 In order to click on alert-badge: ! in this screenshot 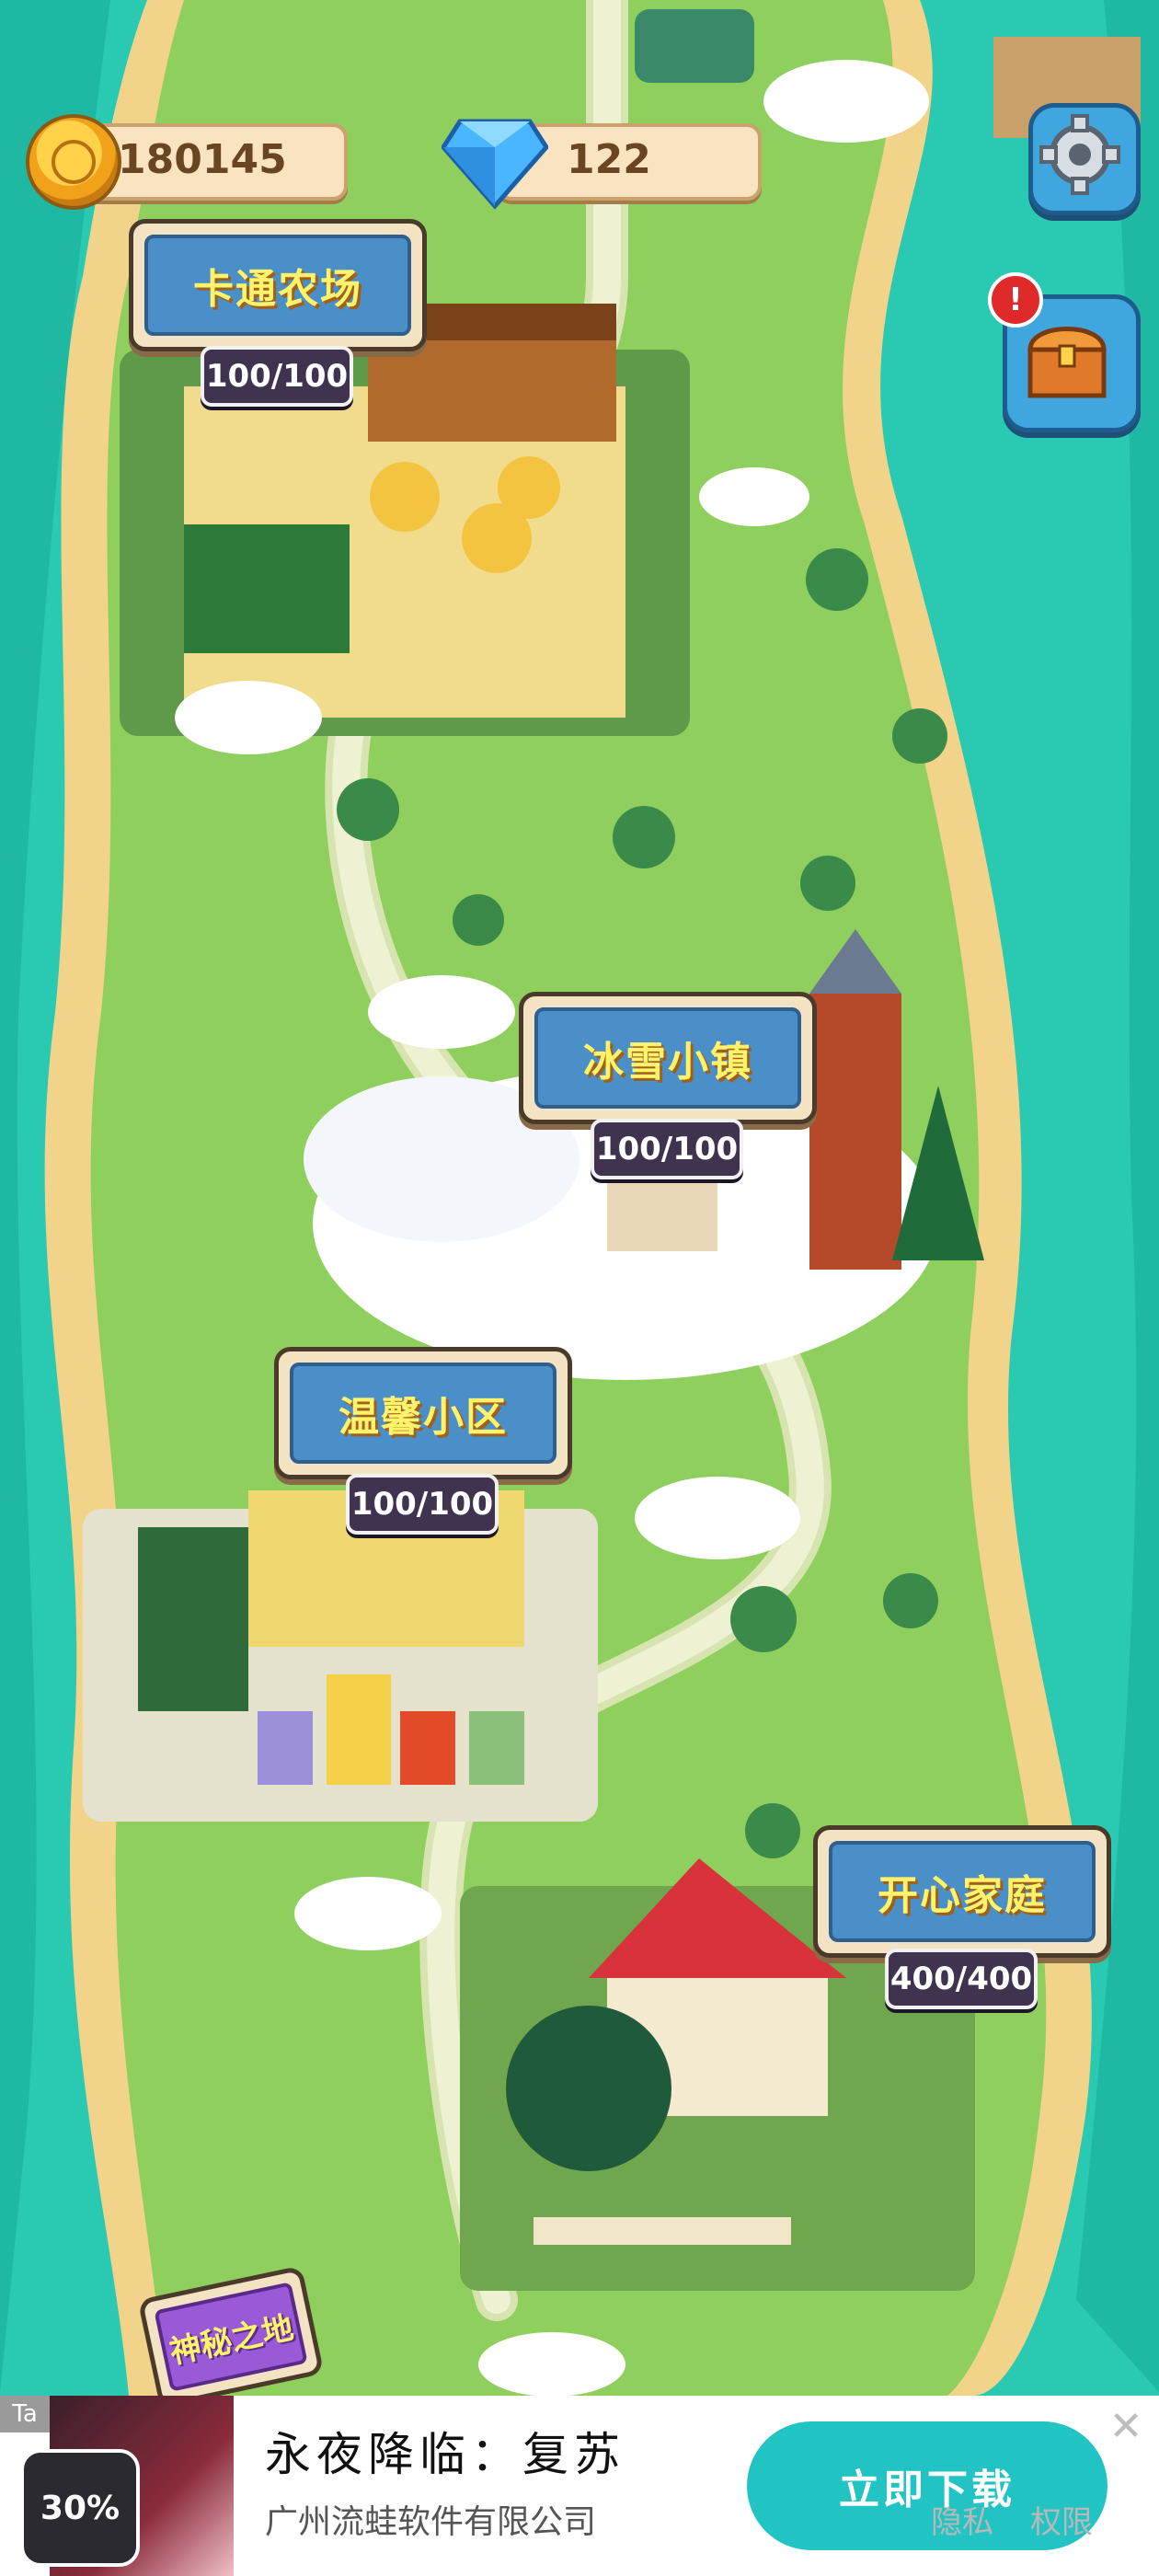, I will do `click(1015, 300)`.